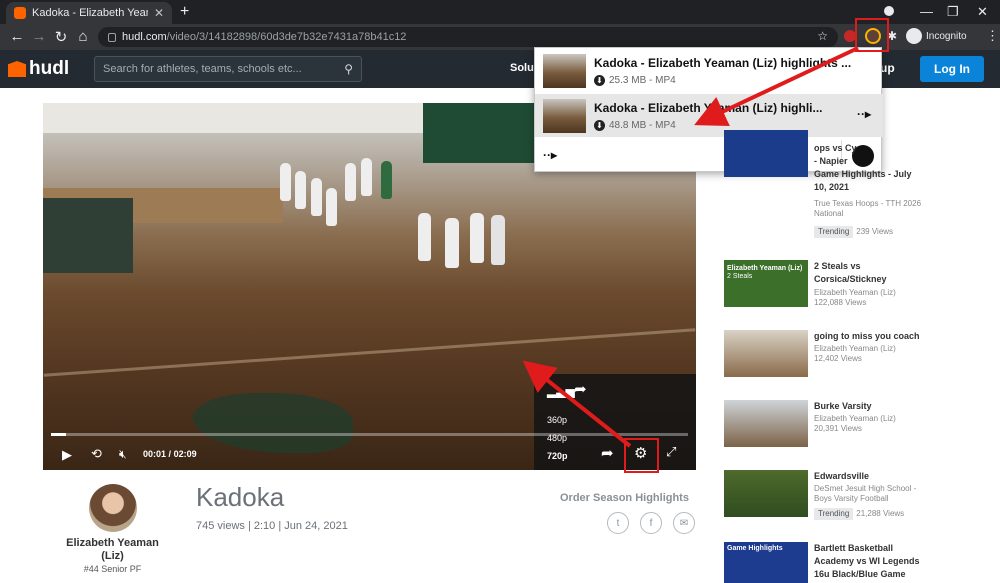  What do you see at coordinates (67, 455) in the screenshot?
I see `play-icon: ▶` at bounding box center [67, 455].